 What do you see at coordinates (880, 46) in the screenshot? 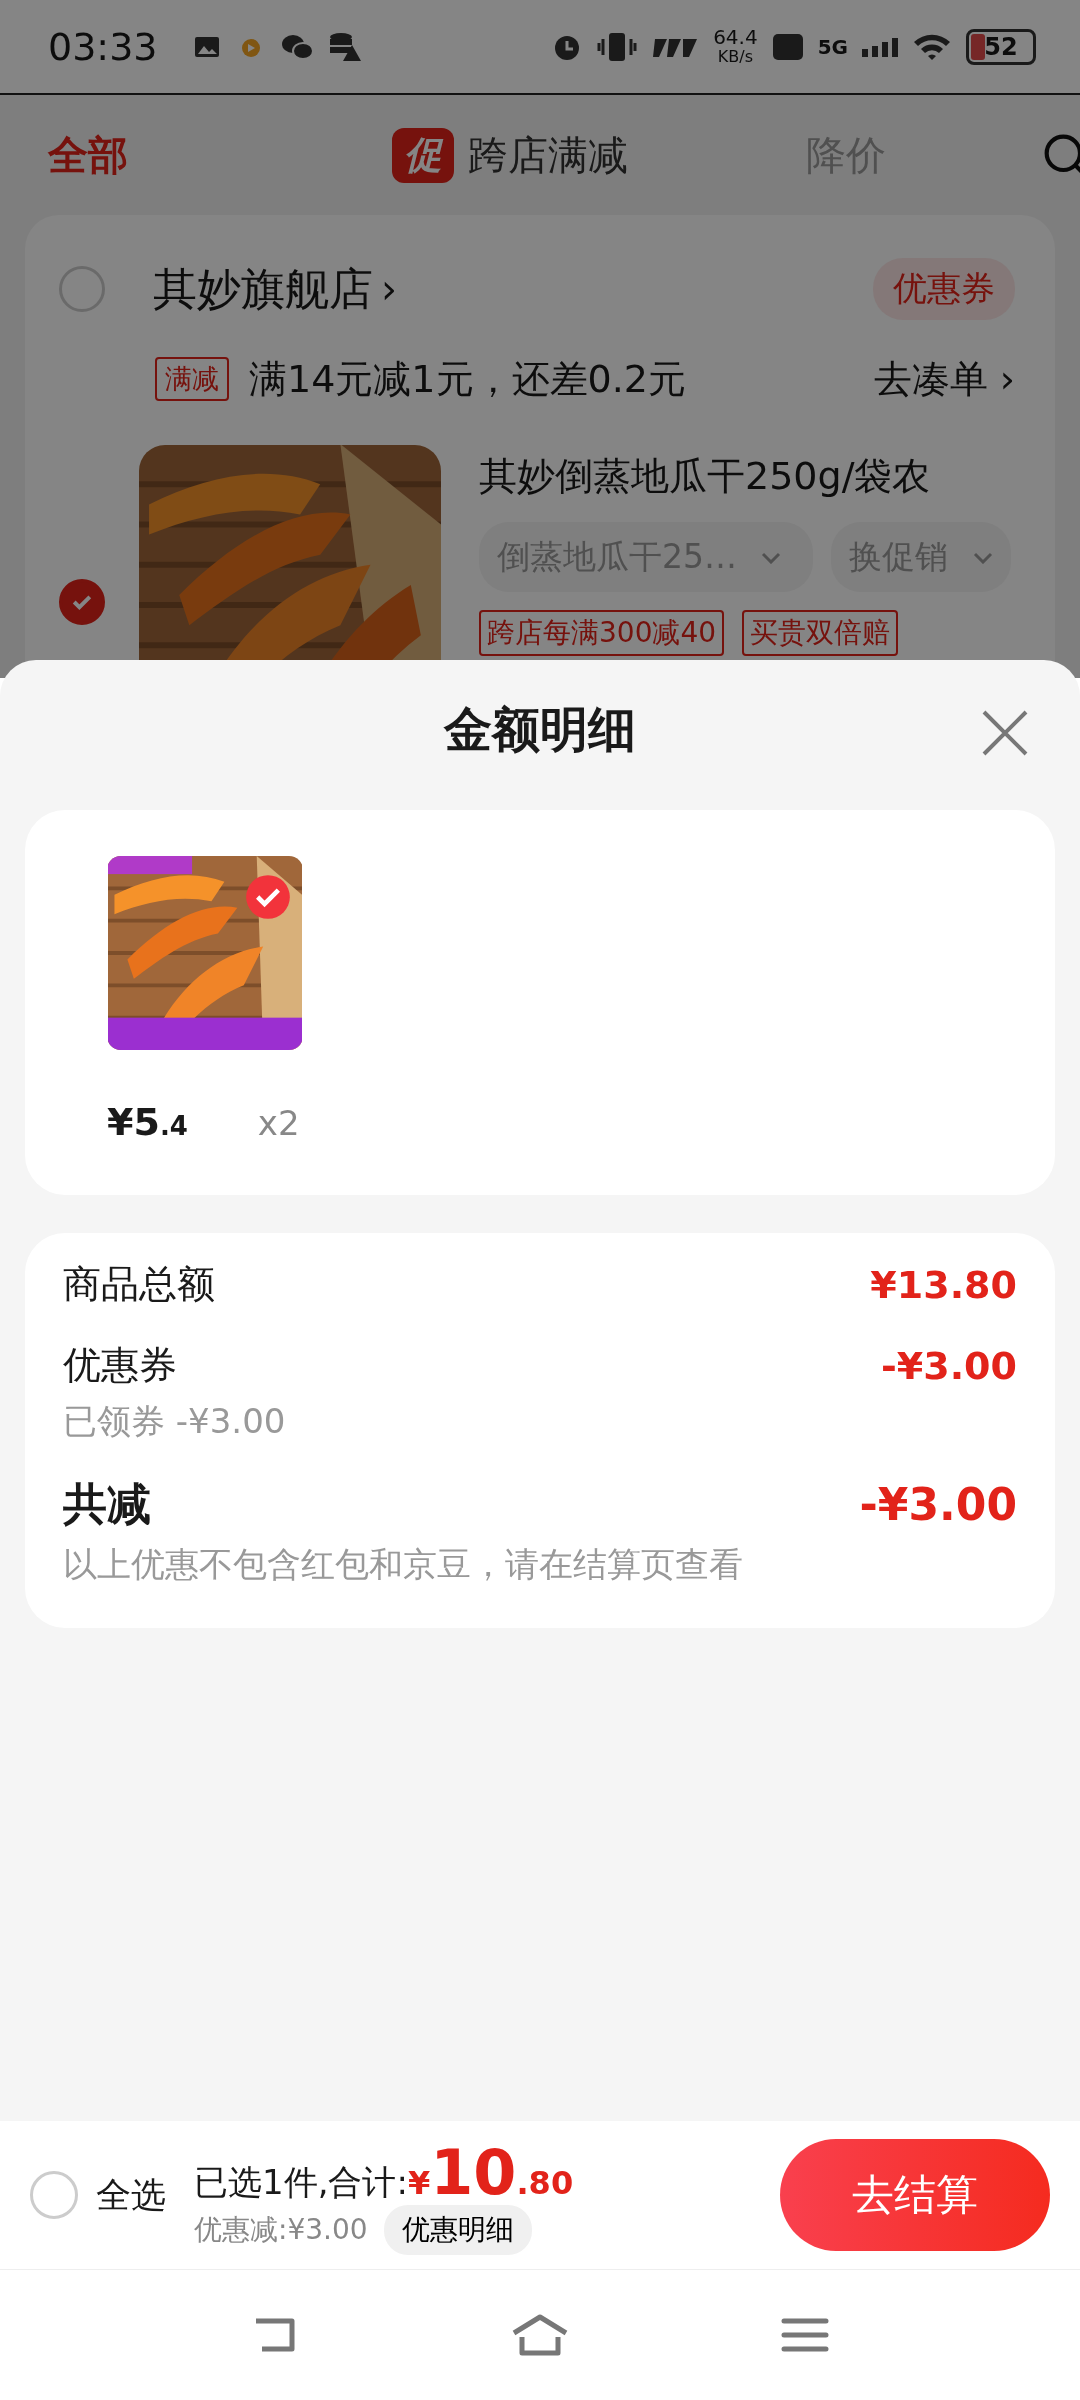
I see `signal-icon` at bounding box center [880, 46].